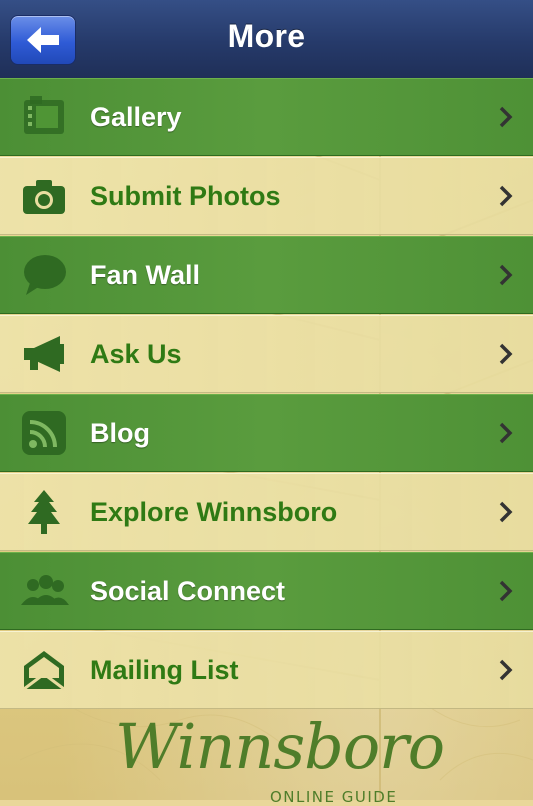 This screenshot has height=806, width=533. I want to click on menu-item-gallery: Gallery, so click(266, 117).